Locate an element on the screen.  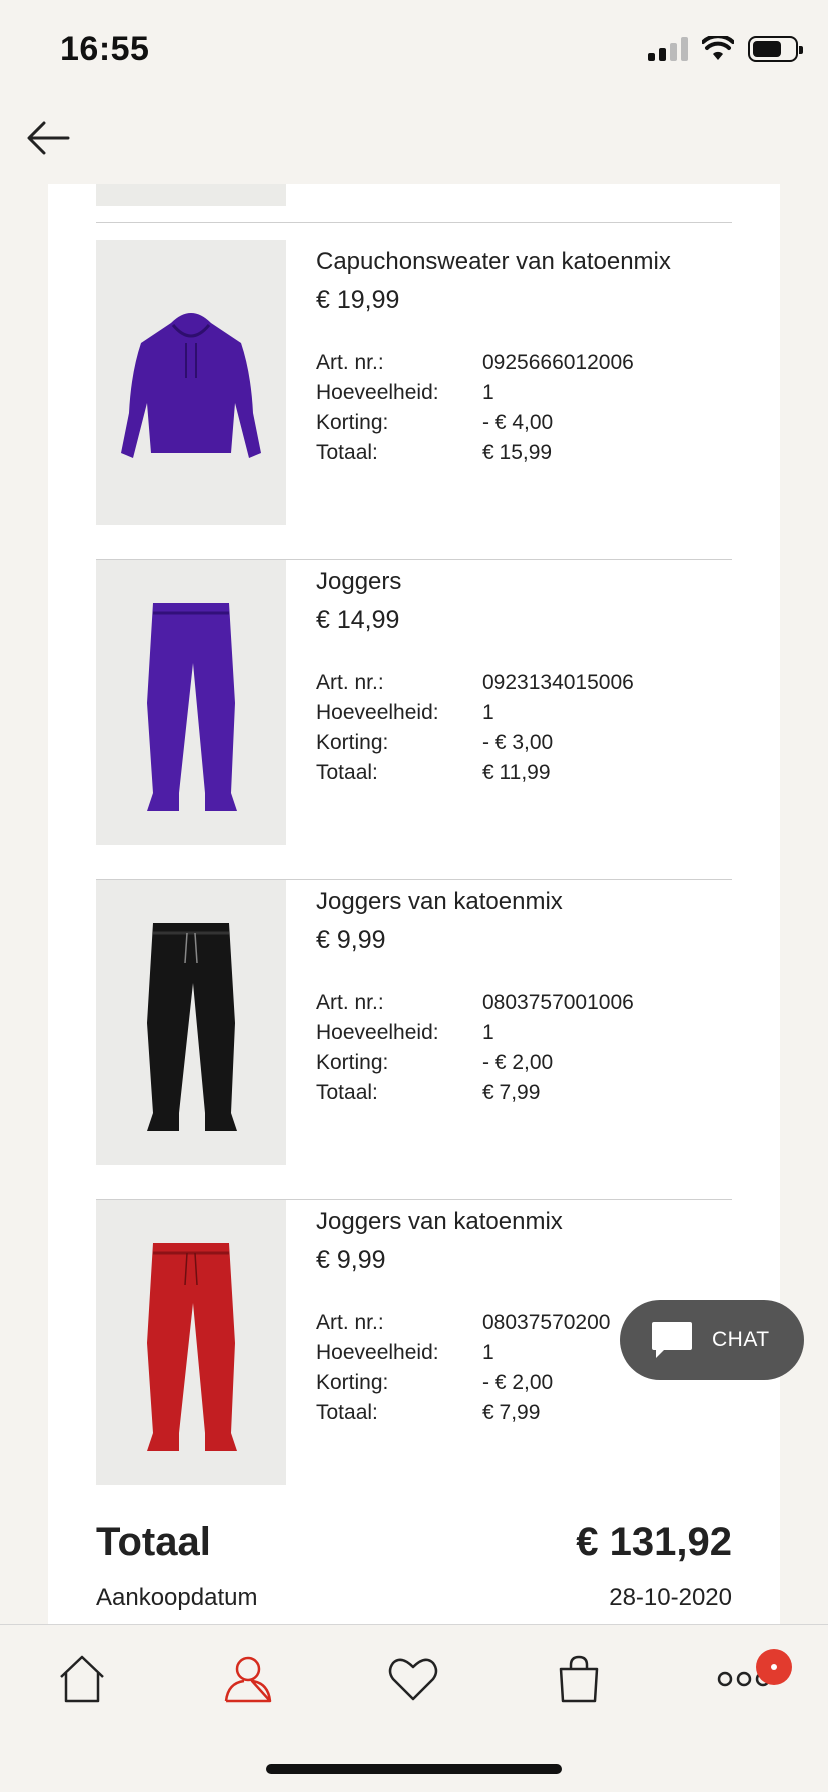
tab-bag is located at coordinates (579, 1679).